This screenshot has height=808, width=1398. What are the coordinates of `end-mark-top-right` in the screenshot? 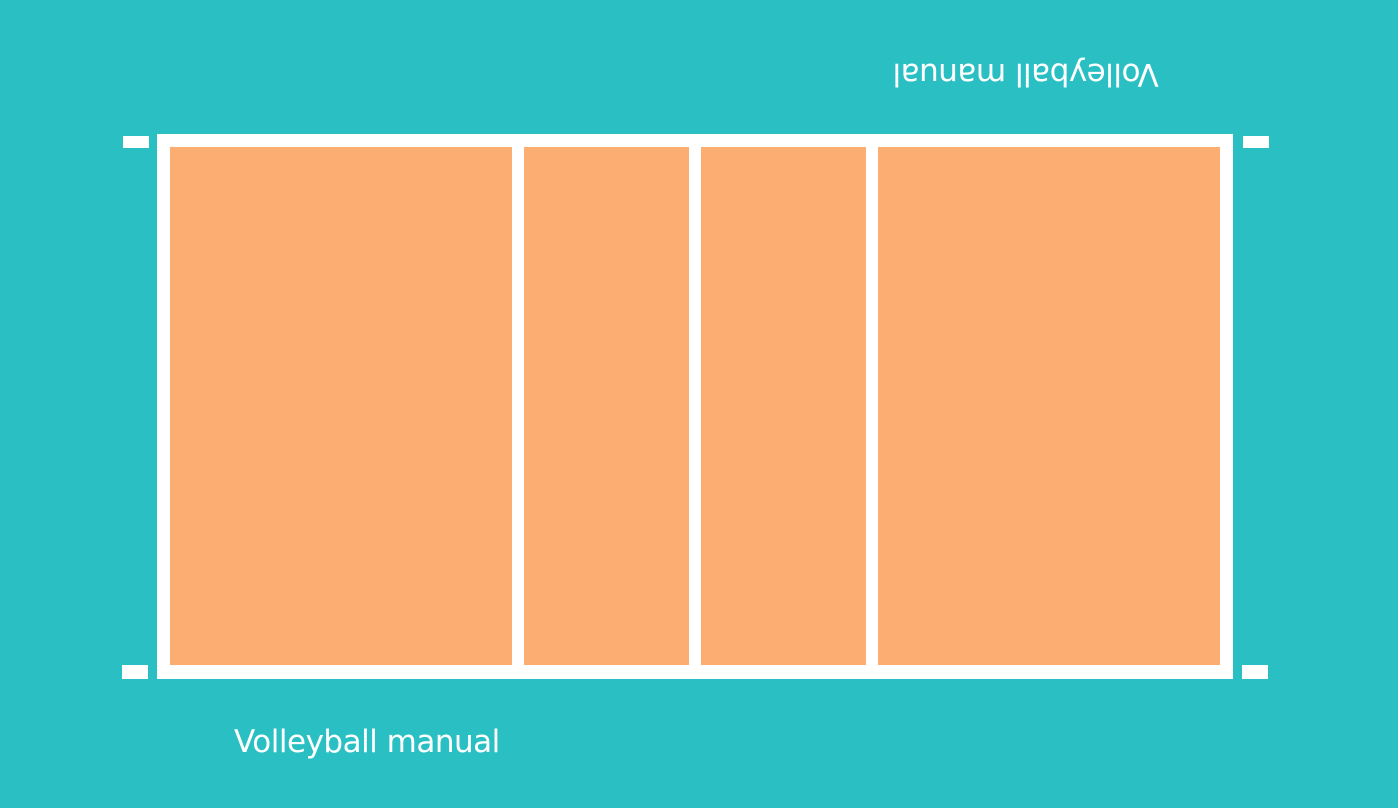 It's located at (1256, 142).